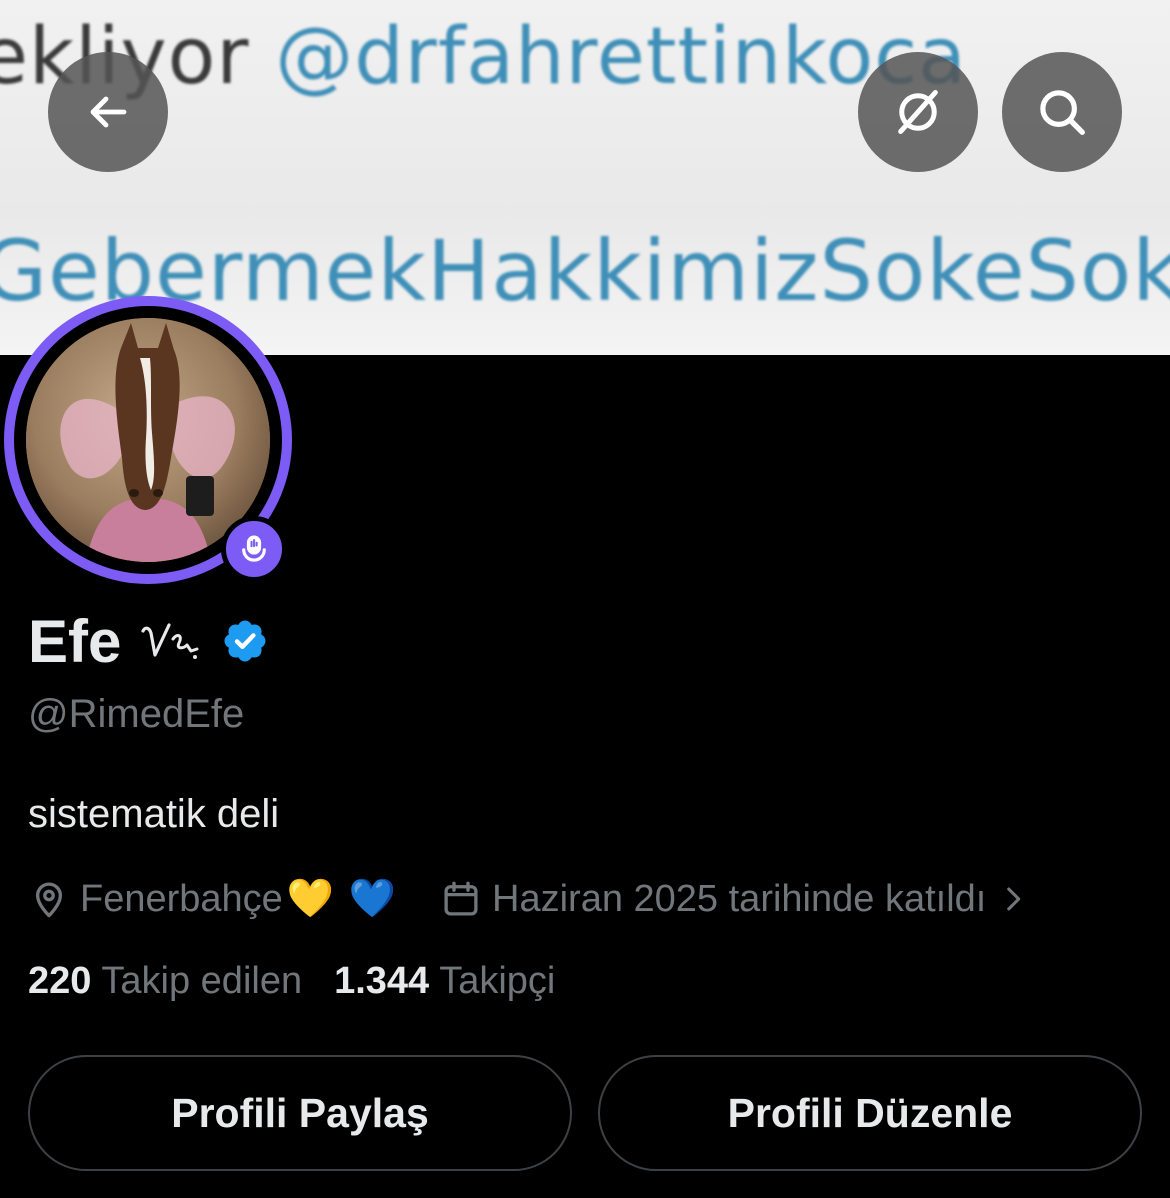 Image resolution: width=1170 pixels, height=1198 pixels. What do you see at coordinates (382, 981) in the screenshot?
I see `followers-count: 1.344` at bounding box center [382, 981].